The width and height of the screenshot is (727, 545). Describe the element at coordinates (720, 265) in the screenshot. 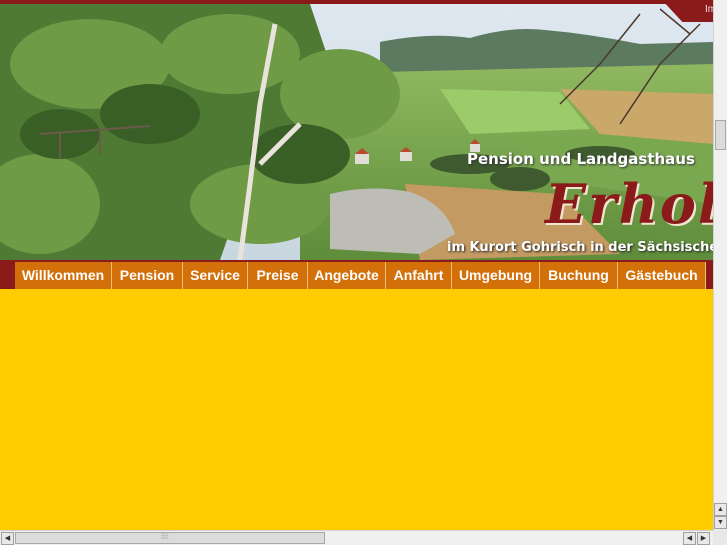

I see `vertical-scrollbar: ▲ ▼` at that location.